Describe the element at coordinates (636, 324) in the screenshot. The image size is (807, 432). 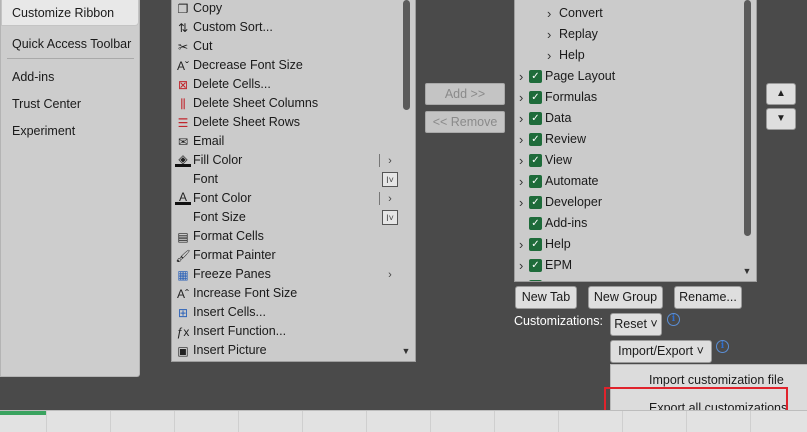
I see `reset-dropdown-button: Reset ˅` at that location.